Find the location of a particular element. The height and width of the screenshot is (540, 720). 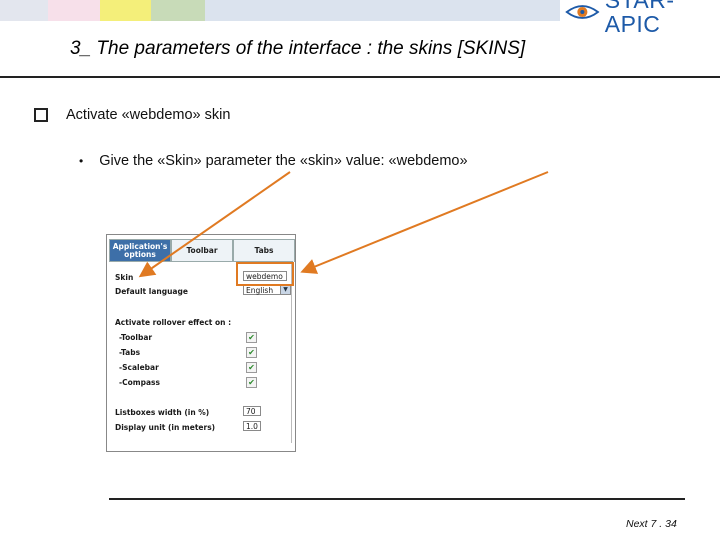

listbox-width-label: Listboxes width (in %) is located at coordinates (162, 412).